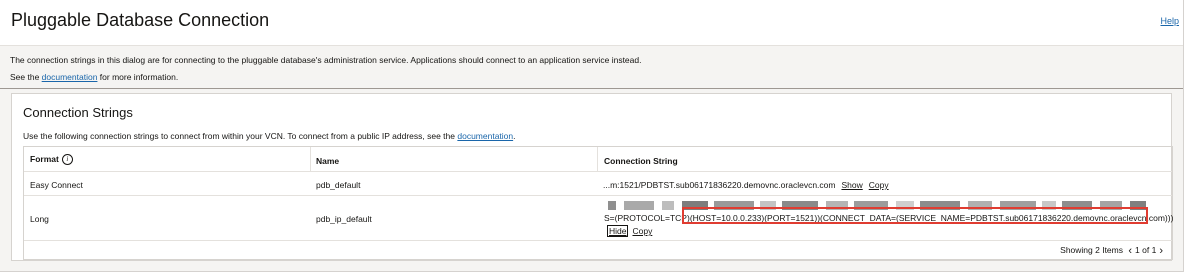 Image resolution: width=1188 pixels, height=277 pixels. What do you see at coordinates (1091, 250) in the screenshot?
I see `showing-items-text: Showing 2 Items` at bounding box center [1091, 250].